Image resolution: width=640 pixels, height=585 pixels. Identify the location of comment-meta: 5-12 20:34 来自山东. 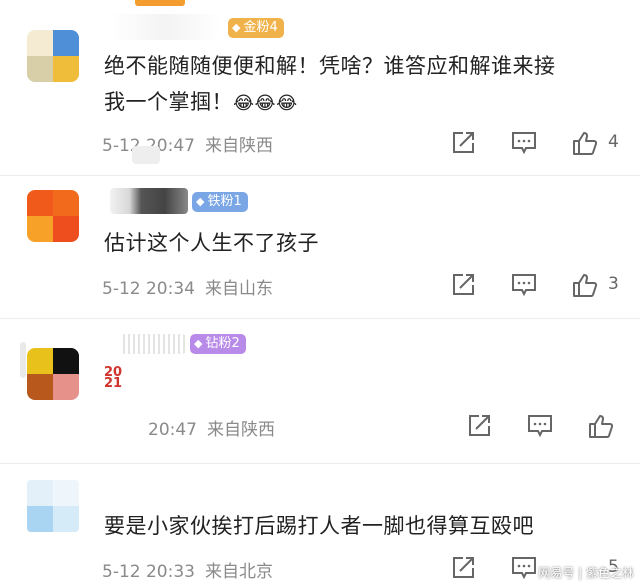
(187, 286).